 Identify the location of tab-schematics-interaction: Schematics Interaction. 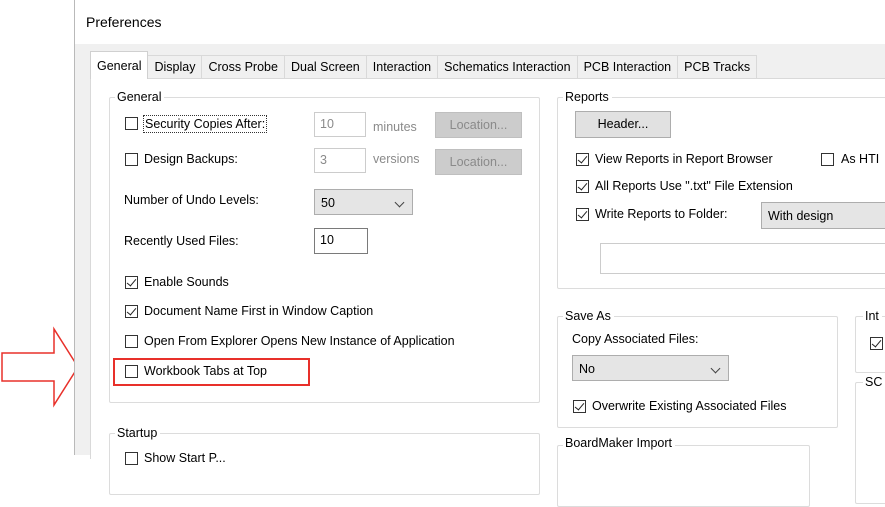
(507, 67).